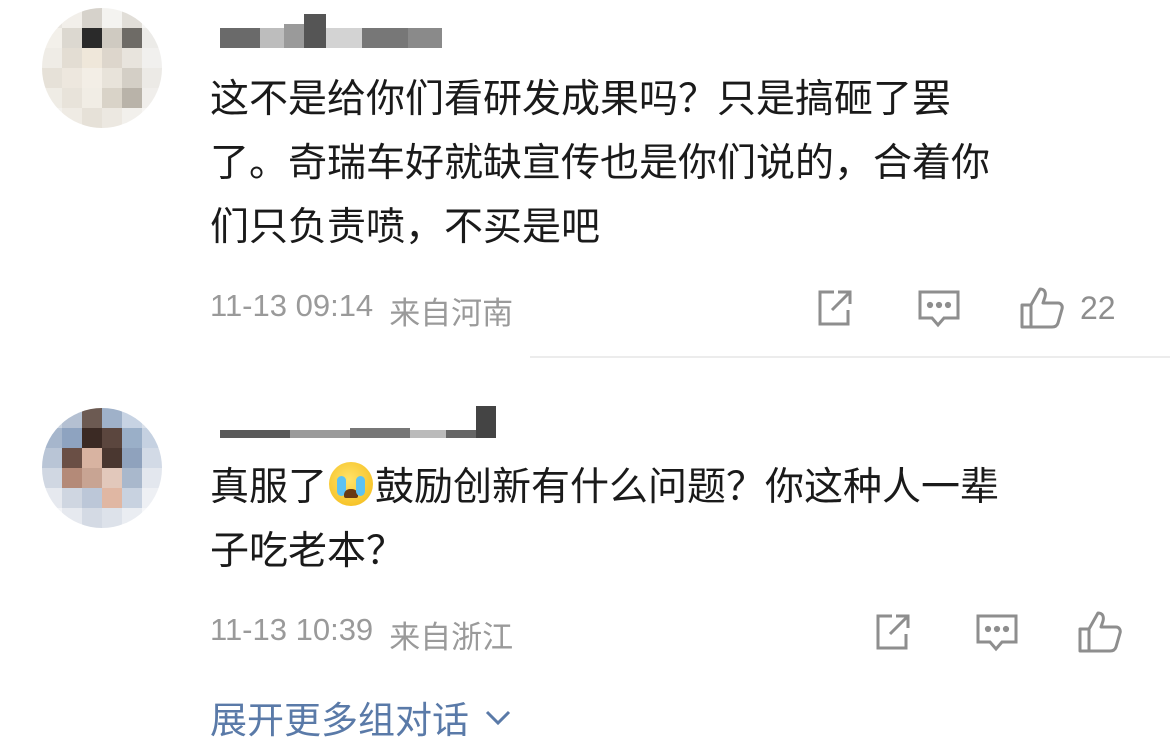 The width and height of the screenshot is (1170, 748). Describe the element at coordinates (1098, 307) in the screenshot. I see `like-count: 22` at that location.